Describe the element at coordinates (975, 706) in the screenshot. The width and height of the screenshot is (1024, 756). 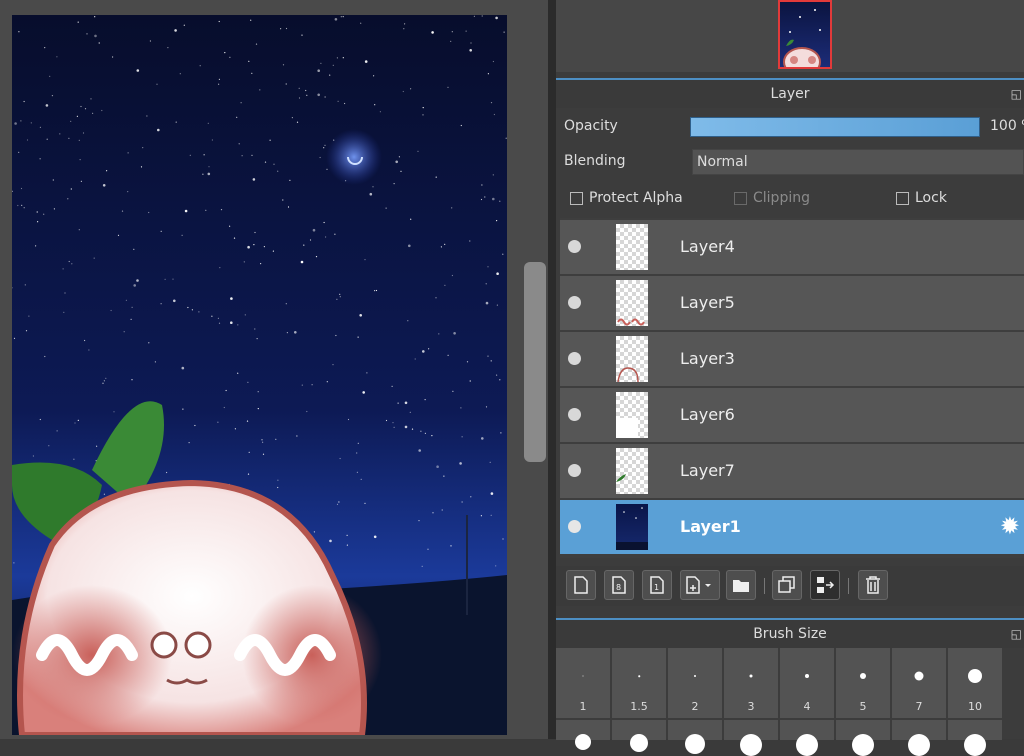
I see `brush-size-label: 10` at that location.